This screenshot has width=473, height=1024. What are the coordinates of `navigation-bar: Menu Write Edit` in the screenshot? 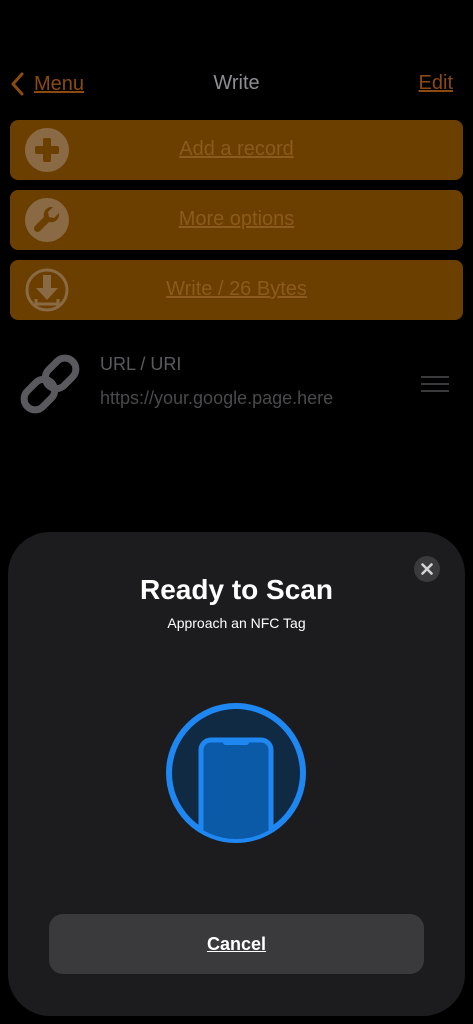 It's located at (236, 84).